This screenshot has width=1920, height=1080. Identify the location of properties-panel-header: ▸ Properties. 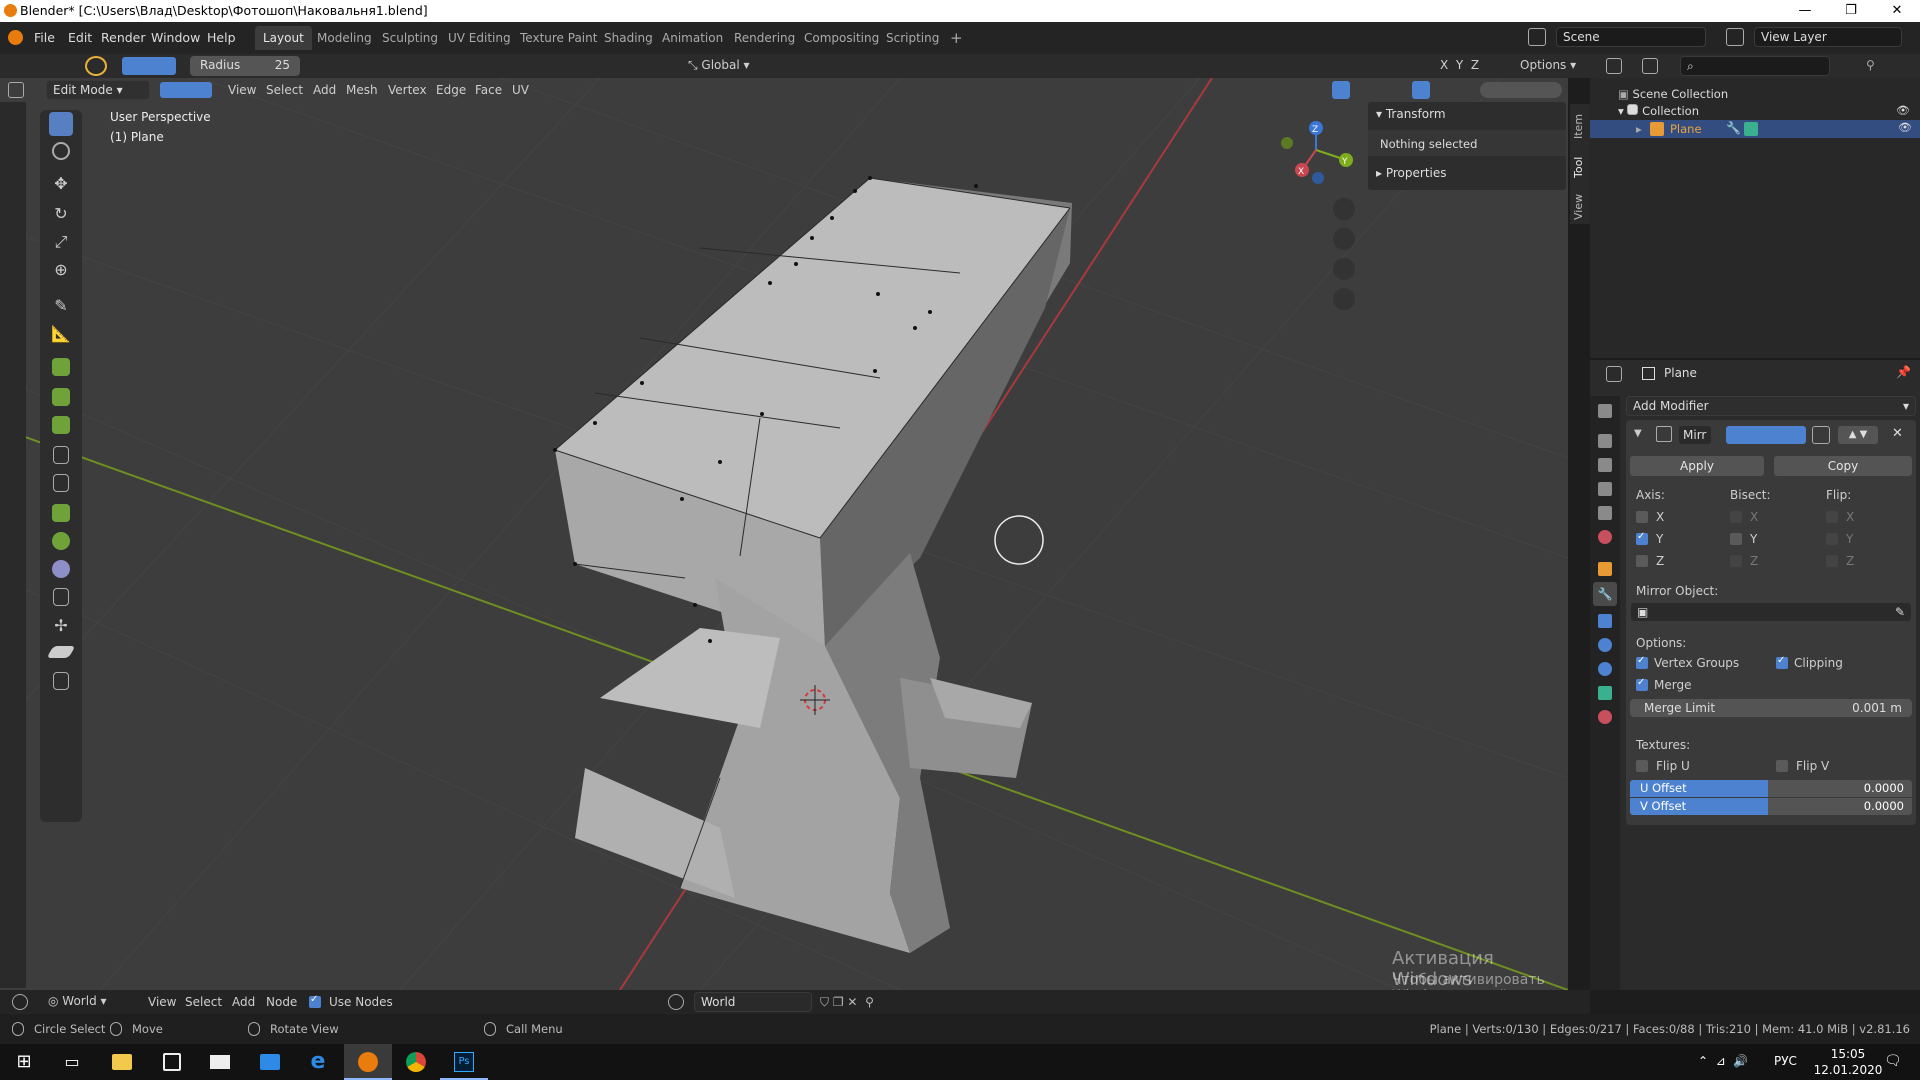
(1411, 173).